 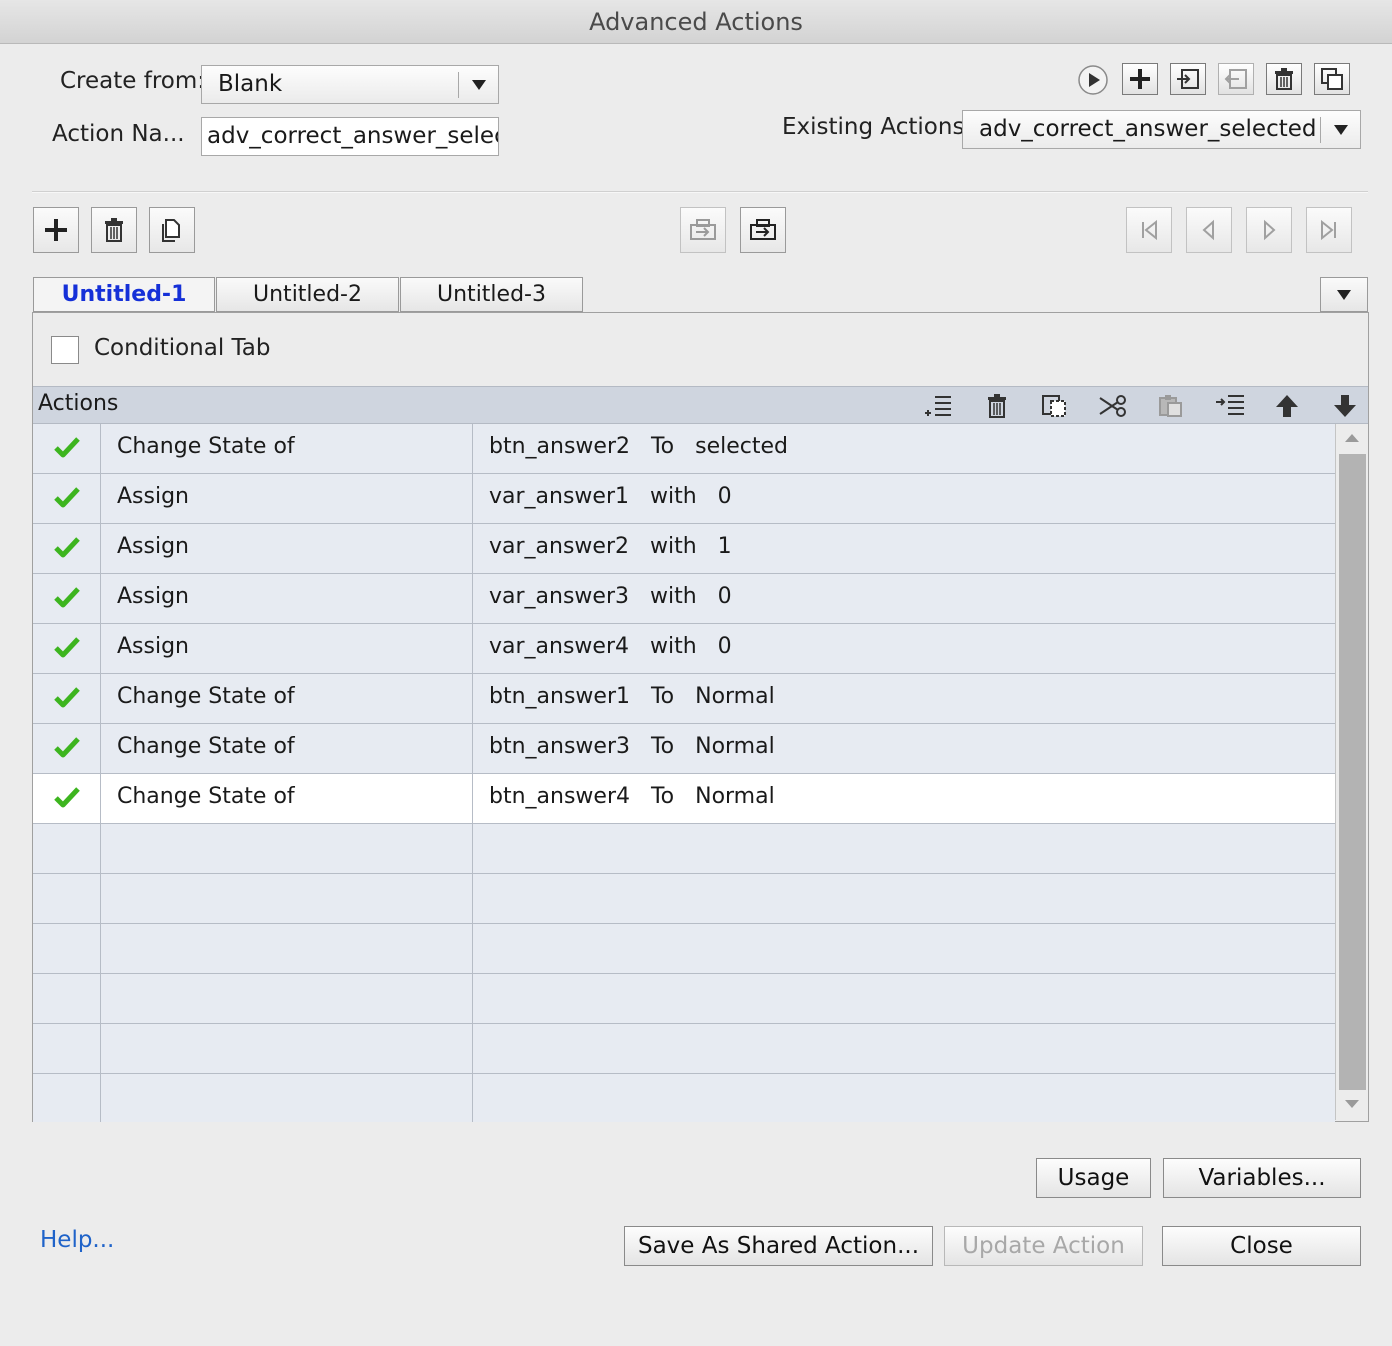 I want to click on previous-decision-button, so click(x=1209, y=230).